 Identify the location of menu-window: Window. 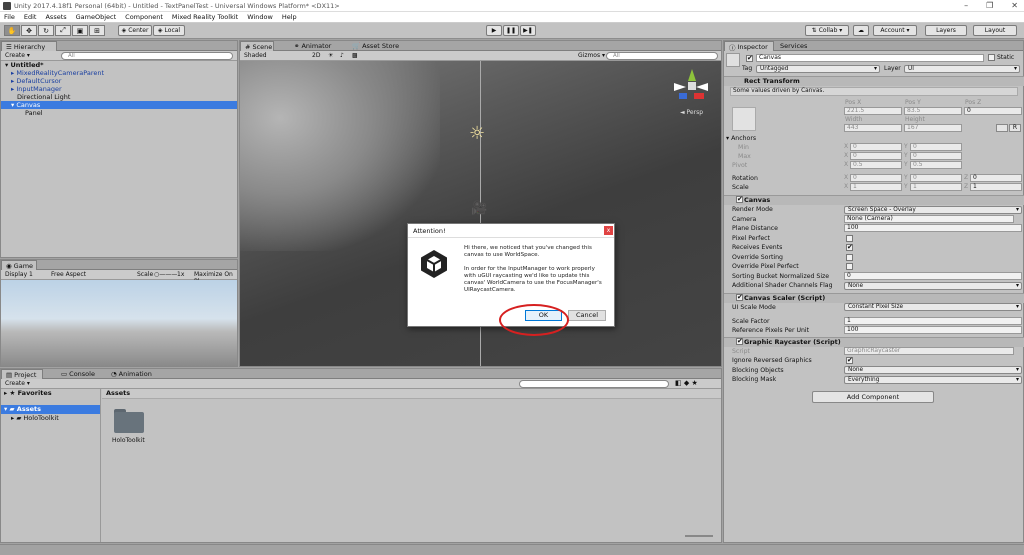
(260, 17).